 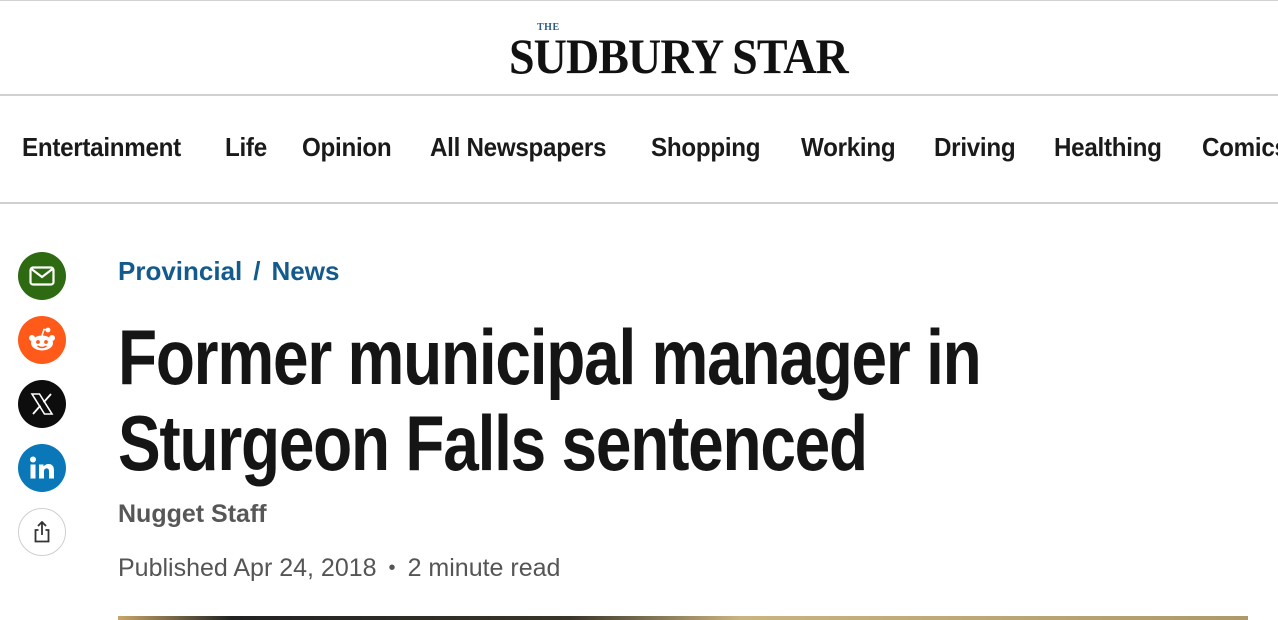 What do you see at coordinates (347, 147) in the screenshot?
I see `nav-item-opinion: Opinion` at bounding box center [347, 147].